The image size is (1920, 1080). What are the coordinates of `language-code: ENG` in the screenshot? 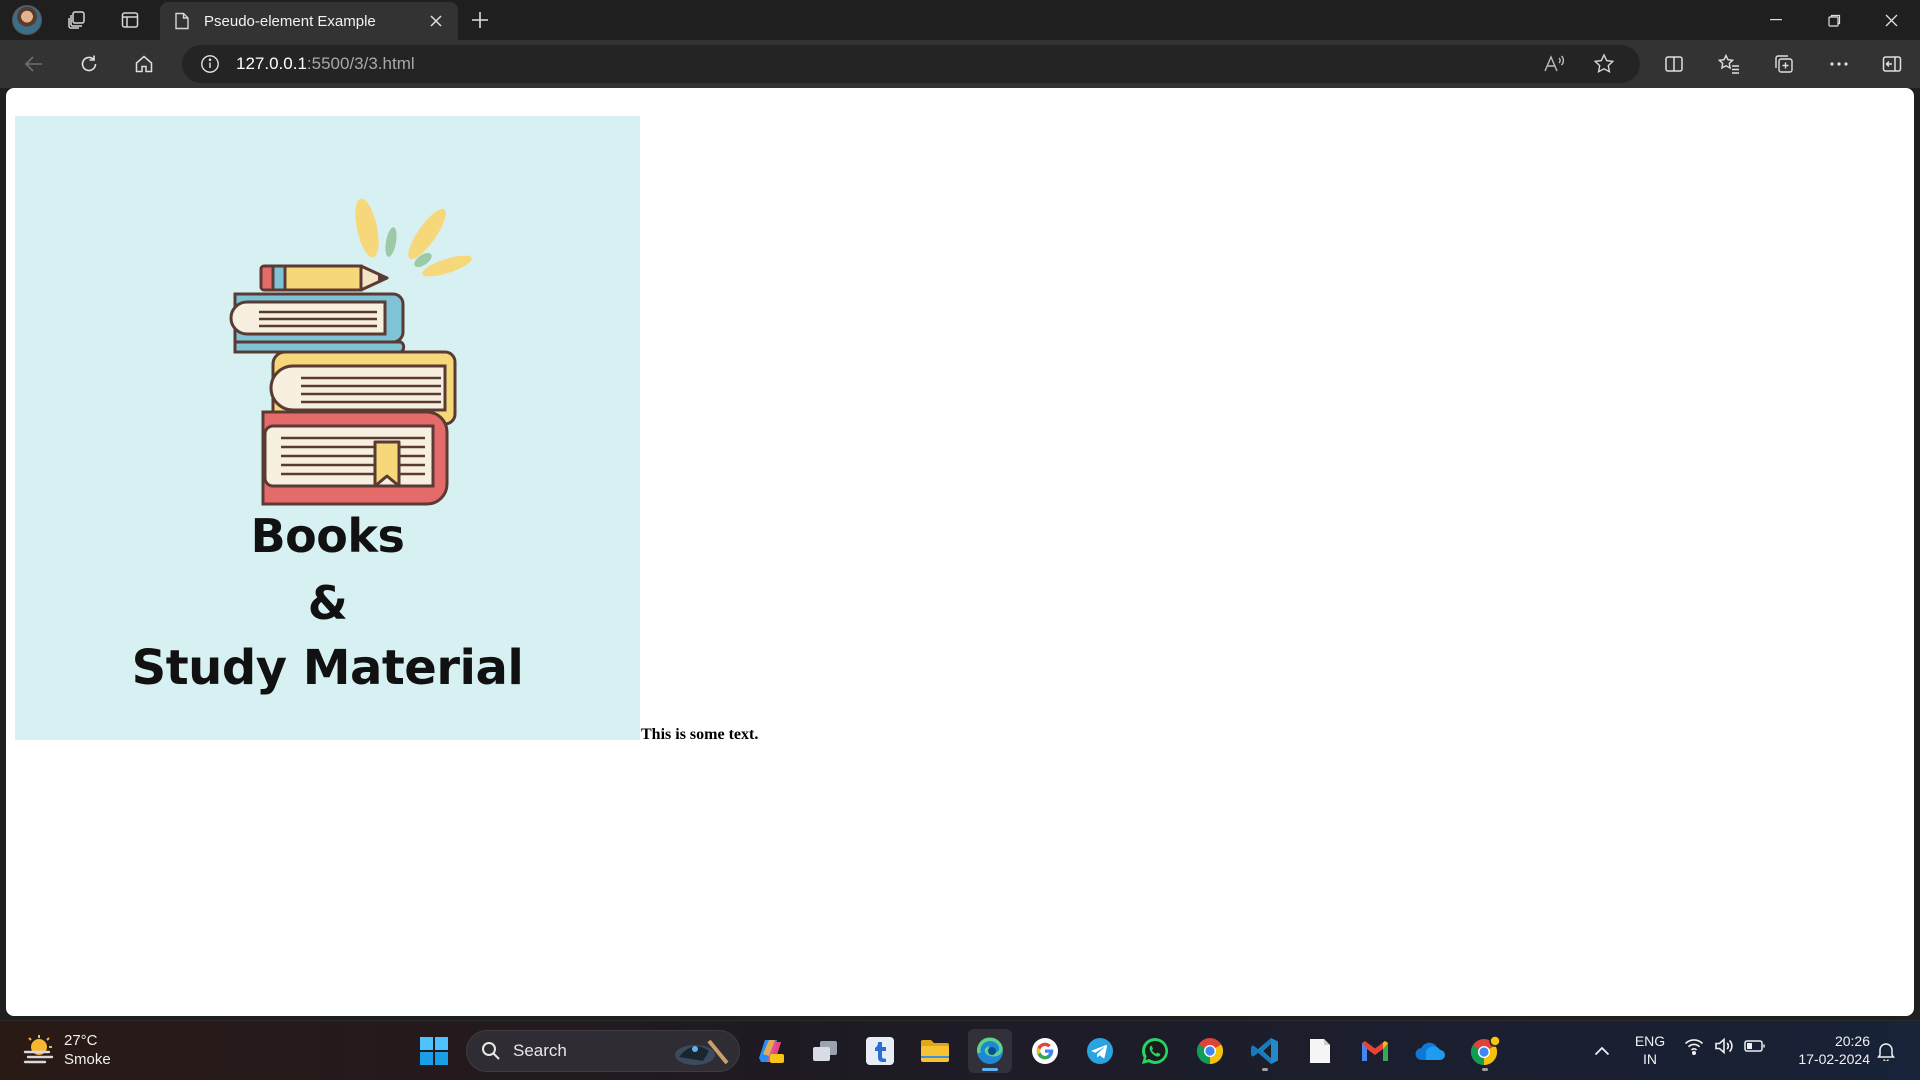 It's located at (1650, 1041).